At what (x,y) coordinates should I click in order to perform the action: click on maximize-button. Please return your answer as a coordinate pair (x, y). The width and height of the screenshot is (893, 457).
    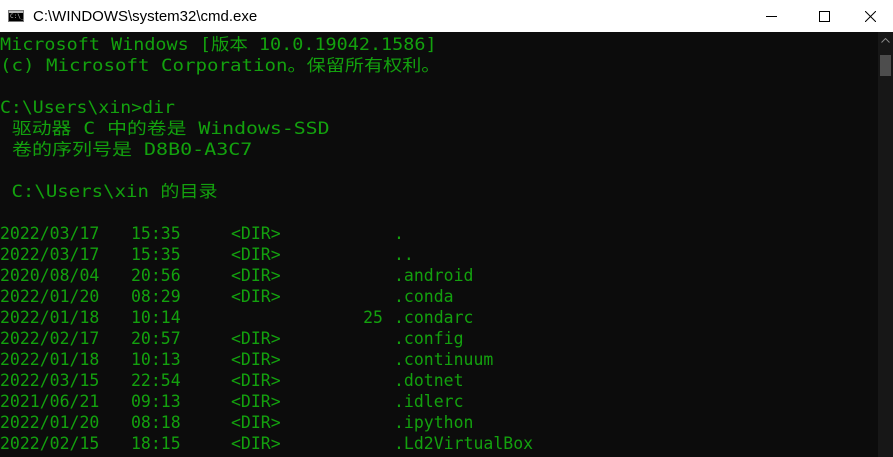
    Looking at the image, I should click on (824, 16).